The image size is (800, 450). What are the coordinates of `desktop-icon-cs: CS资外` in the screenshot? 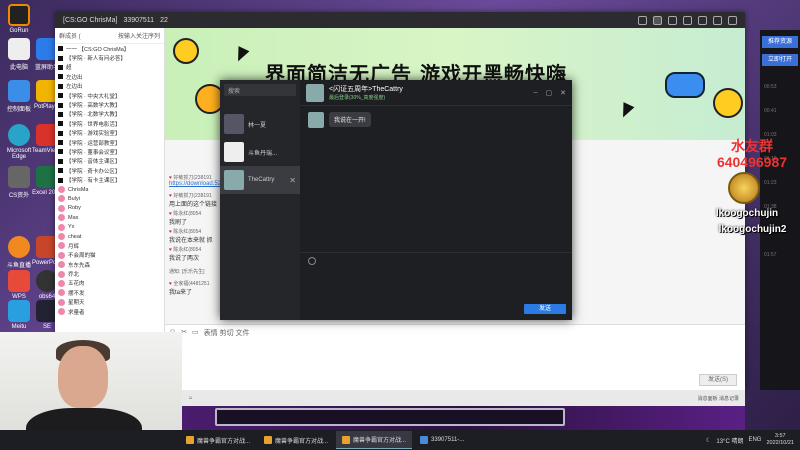 It's located at (19, 182).